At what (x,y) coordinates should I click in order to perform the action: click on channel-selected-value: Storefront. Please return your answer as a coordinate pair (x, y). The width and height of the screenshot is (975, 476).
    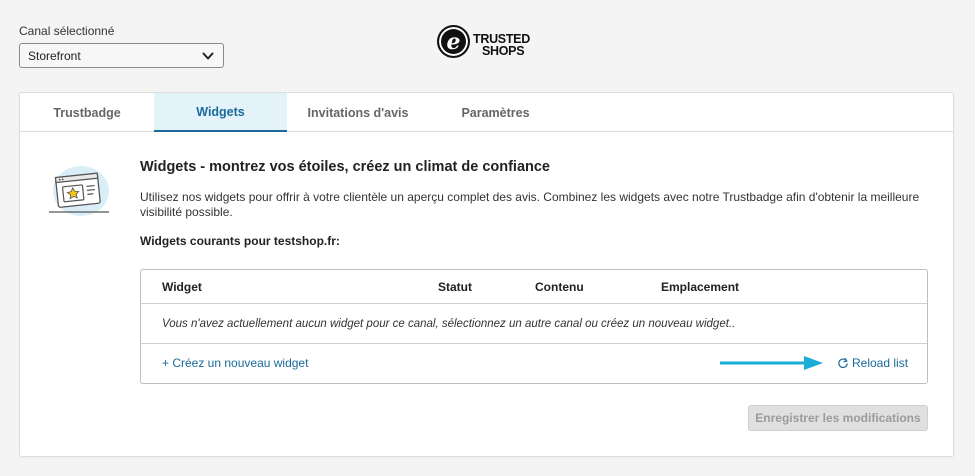
    Looking at the image, I should click on (54, 55).